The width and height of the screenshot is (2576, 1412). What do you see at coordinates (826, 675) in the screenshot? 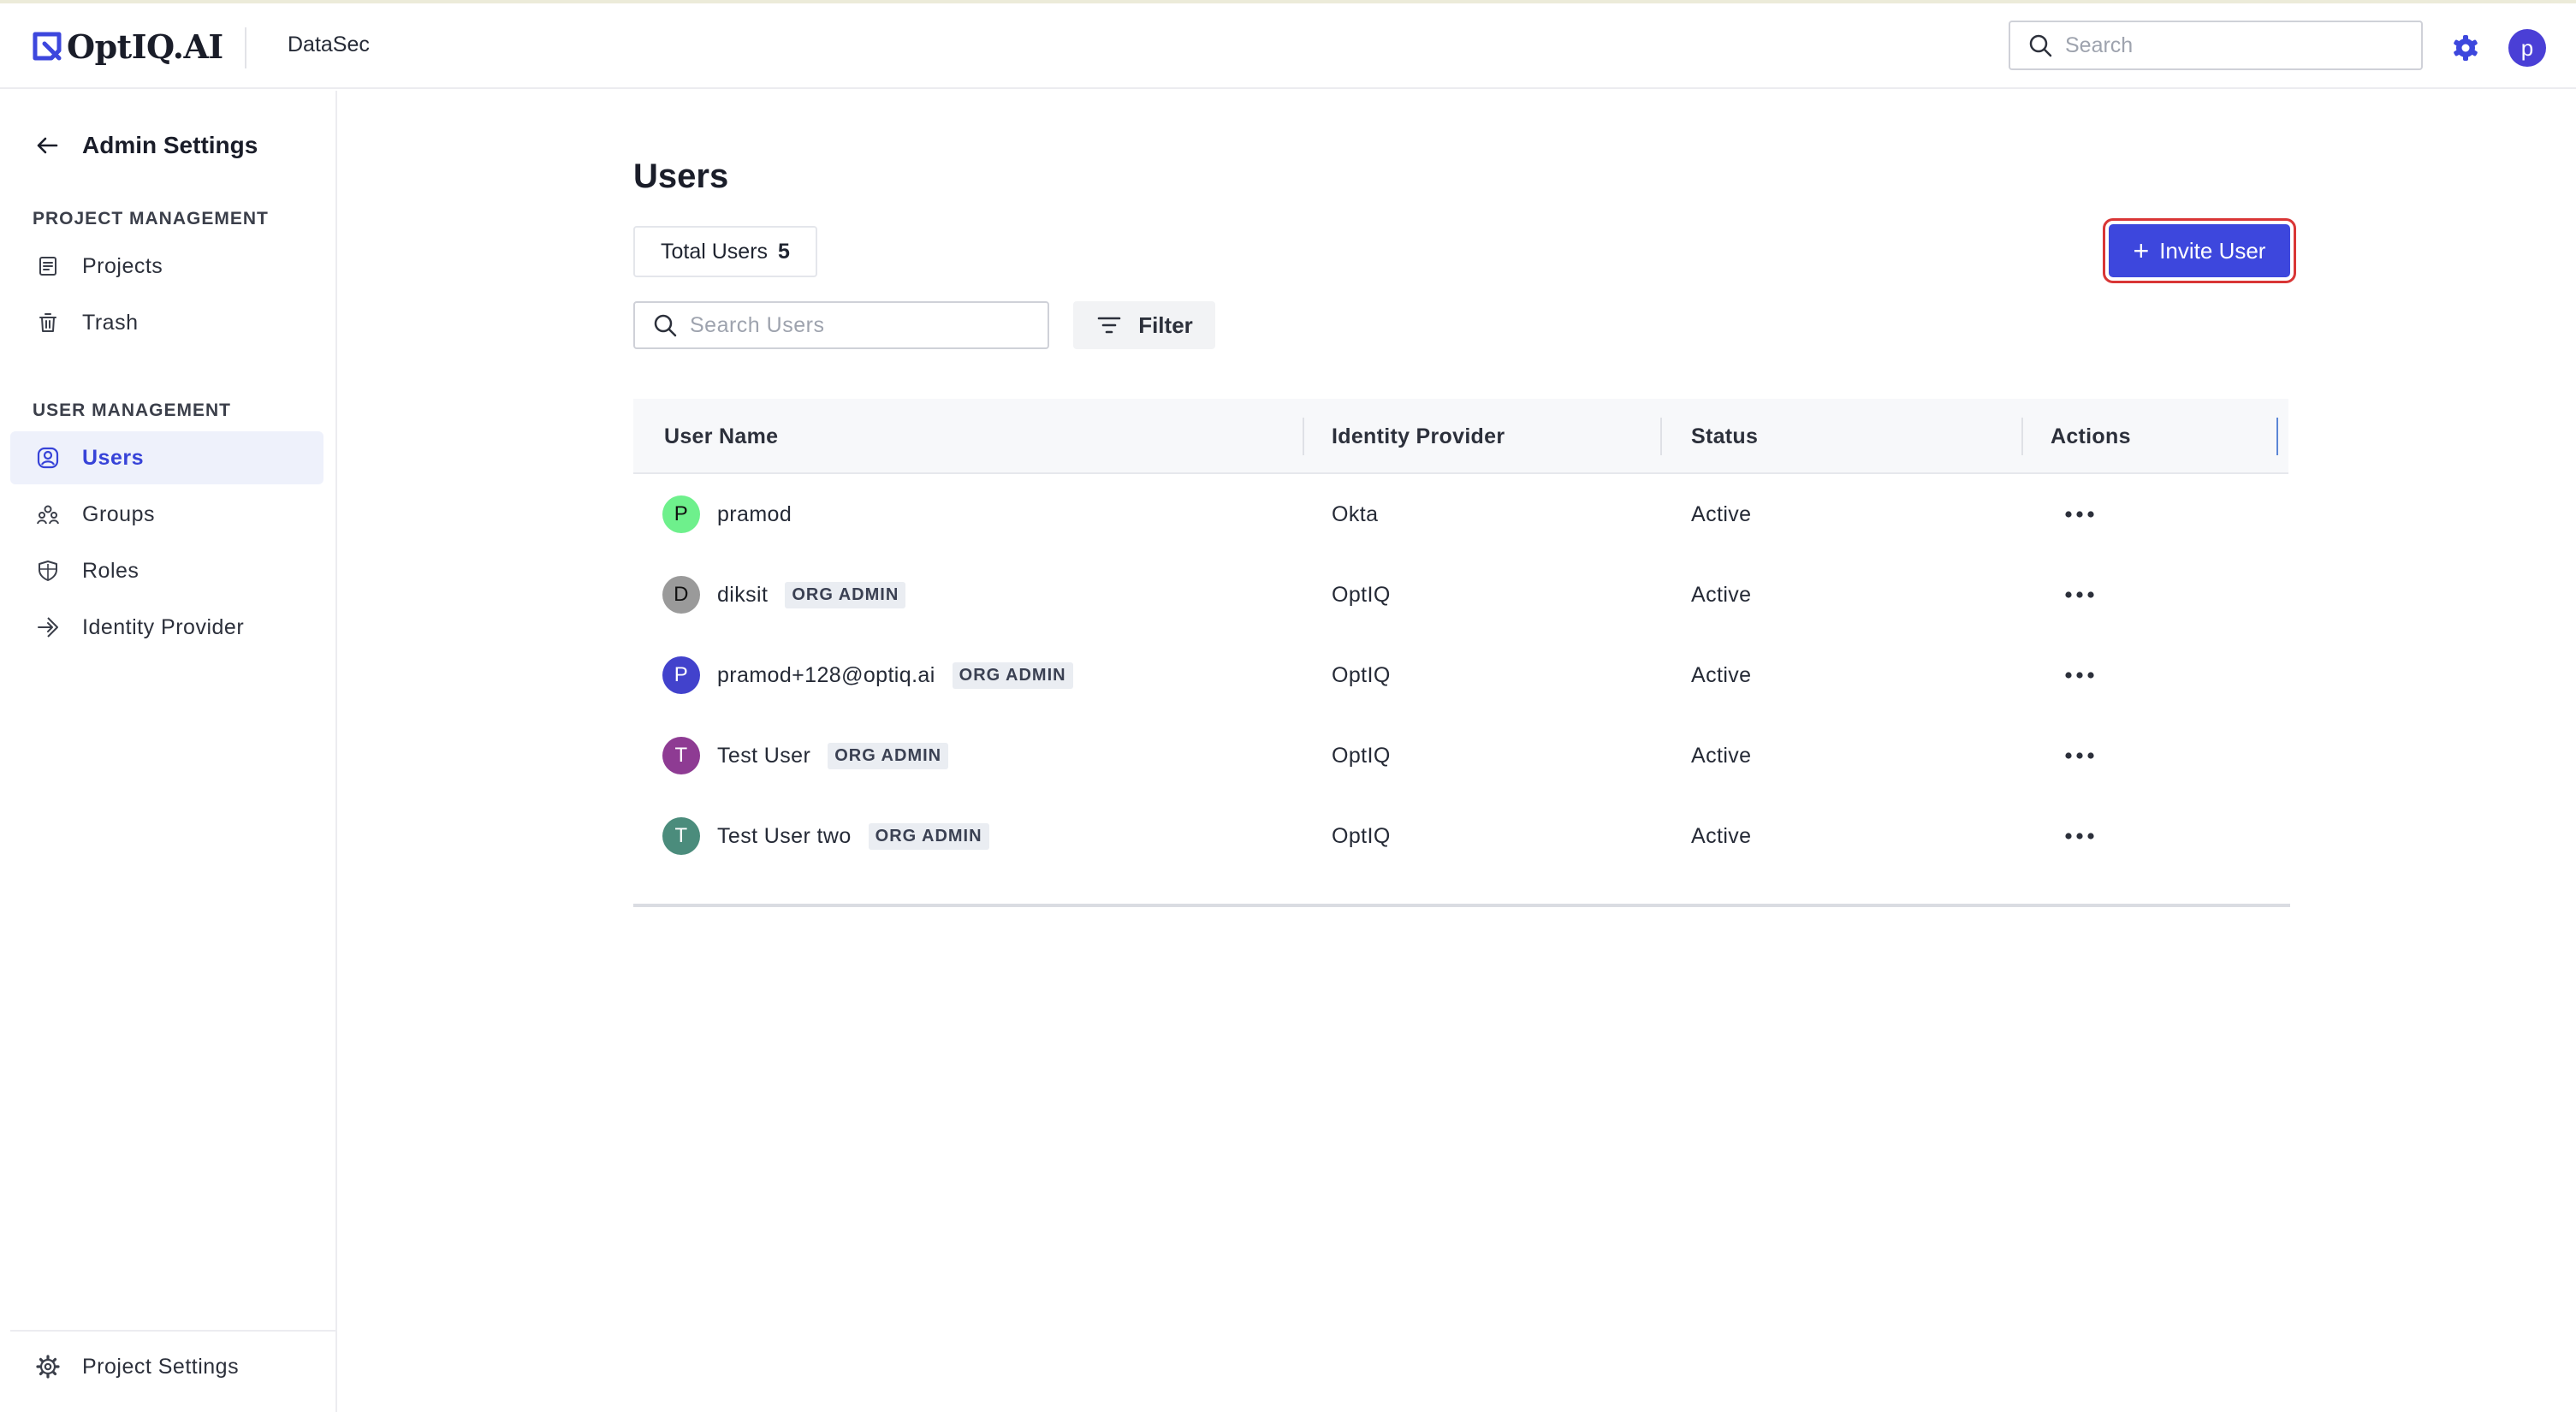
I see `user-name: pramod+128@optiq.ai` at bounding box center [826, 675].